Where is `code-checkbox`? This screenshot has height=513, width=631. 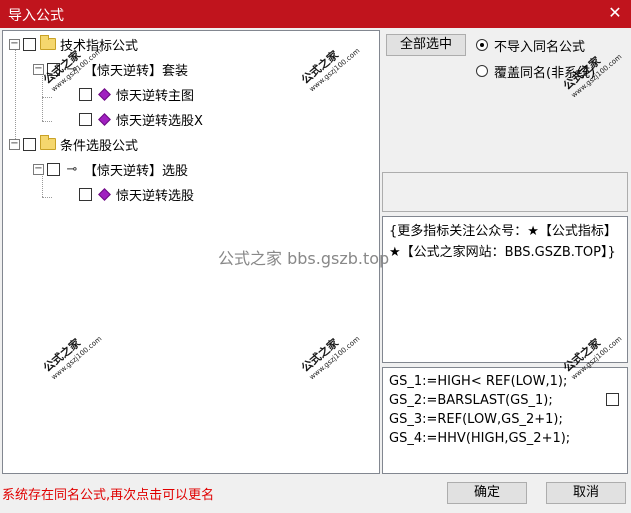
code-checkbox is located at coordinates (612, 399).